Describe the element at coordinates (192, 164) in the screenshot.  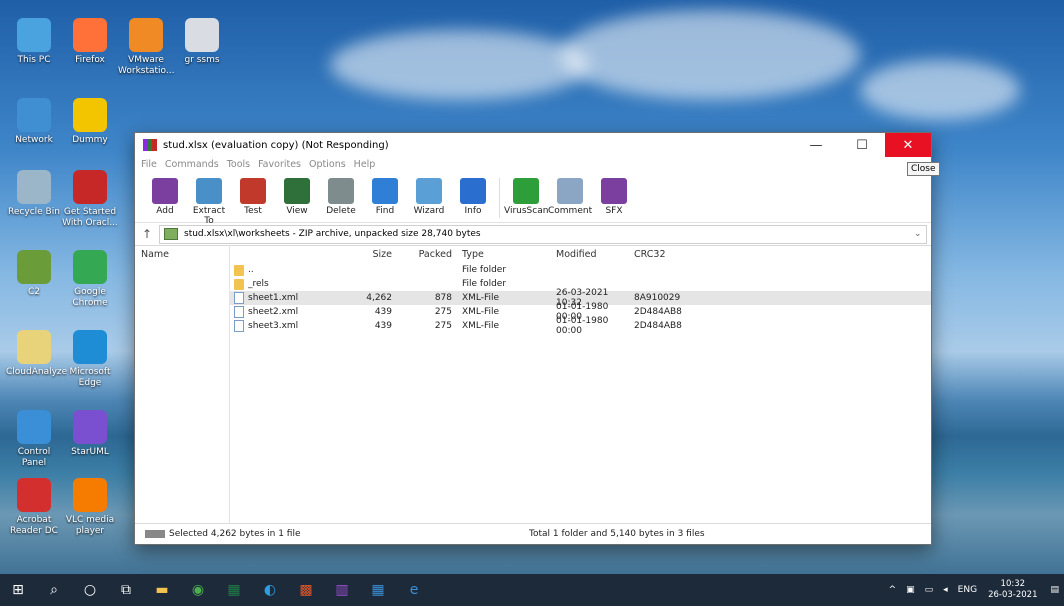
I see `menu-item: Commands` at that location.